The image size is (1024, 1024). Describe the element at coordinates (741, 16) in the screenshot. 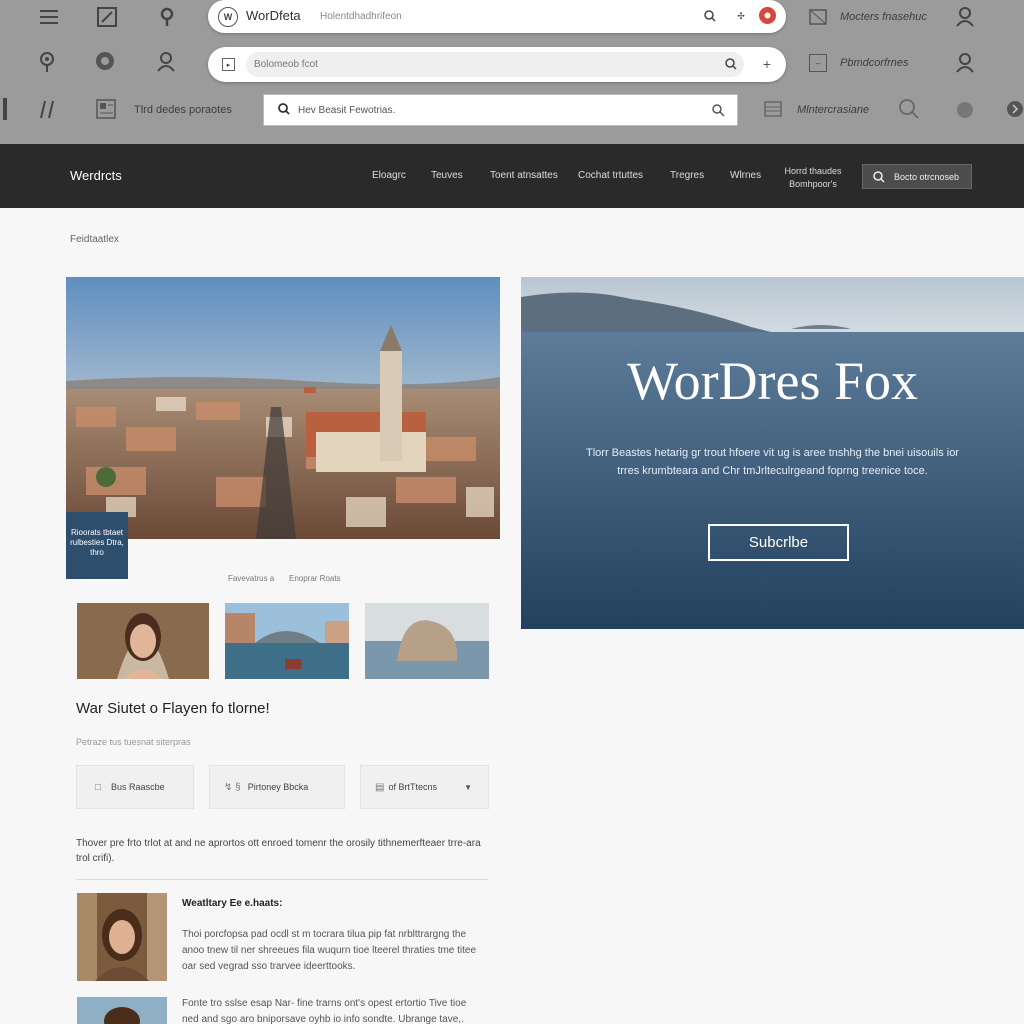

I see `reader-icon: ✣` at that location.